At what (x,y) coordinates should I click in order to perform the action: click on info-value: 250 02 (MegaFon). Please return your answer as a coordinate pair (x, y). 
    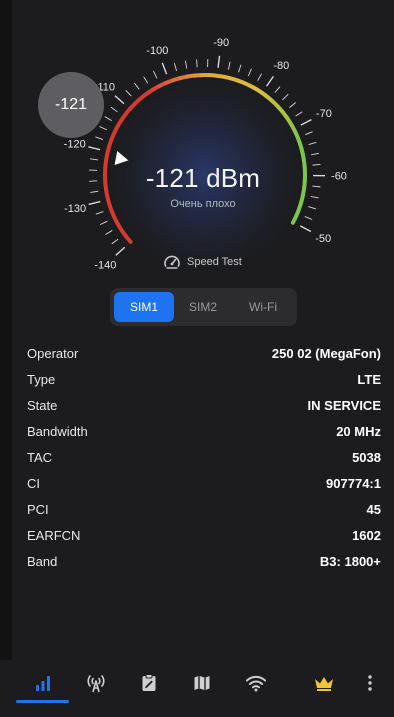
    Looking at the image, I should click on (326, 353).